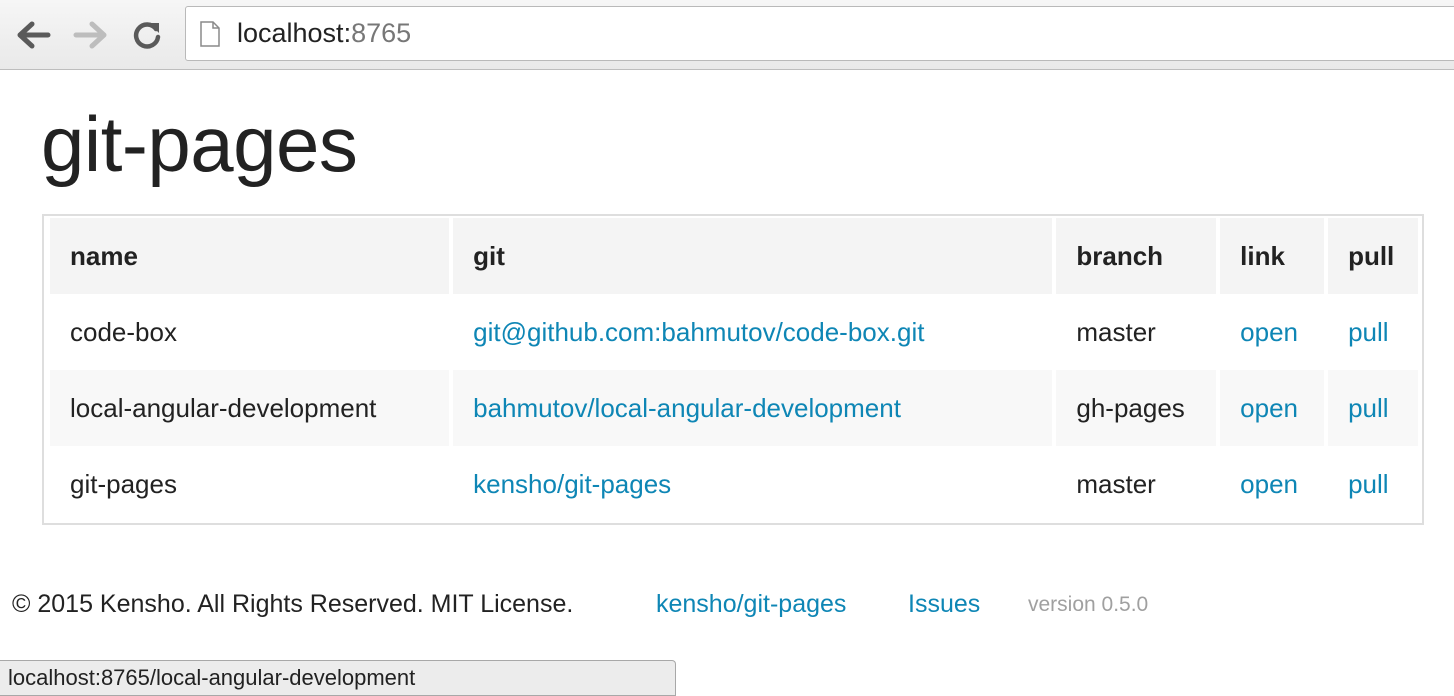 The width and height of the screenshot is (1454, 696). I want to click on repo-git-link: kensho/git-pages, so click(572, 484).